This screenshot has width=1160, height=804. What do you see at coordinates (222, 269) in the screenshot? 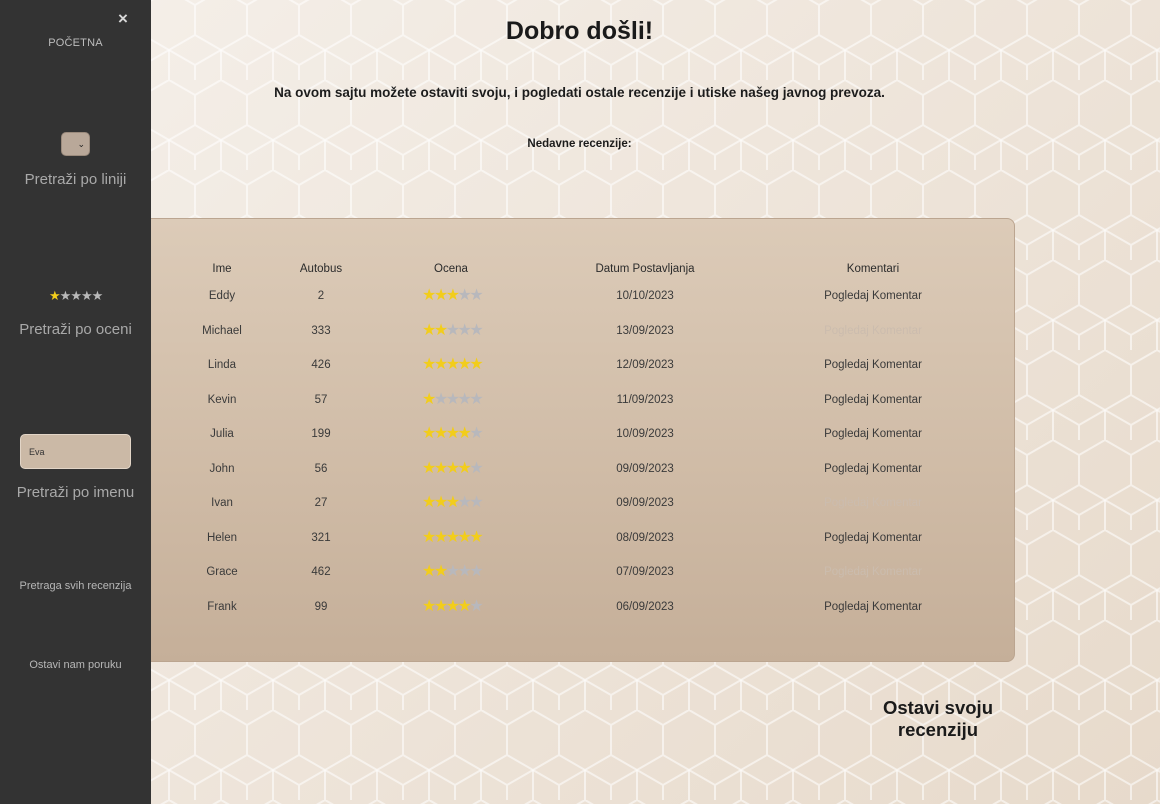
I see `column-header-name: Ime` at bounding box center [222, 269].